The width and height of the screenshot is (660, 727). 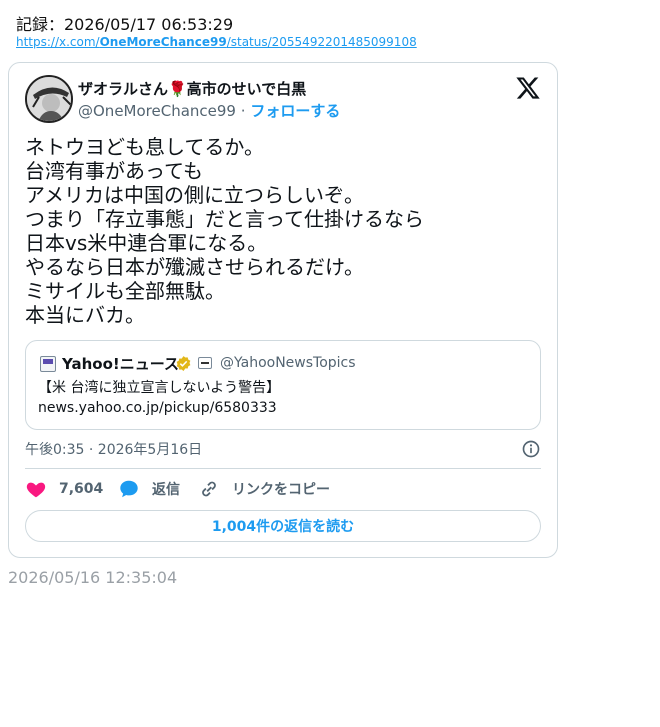 What do you see at coordinates (528, 88) in the screenshot?
I see `x-logo-icon` at bounding box center [528, 88].